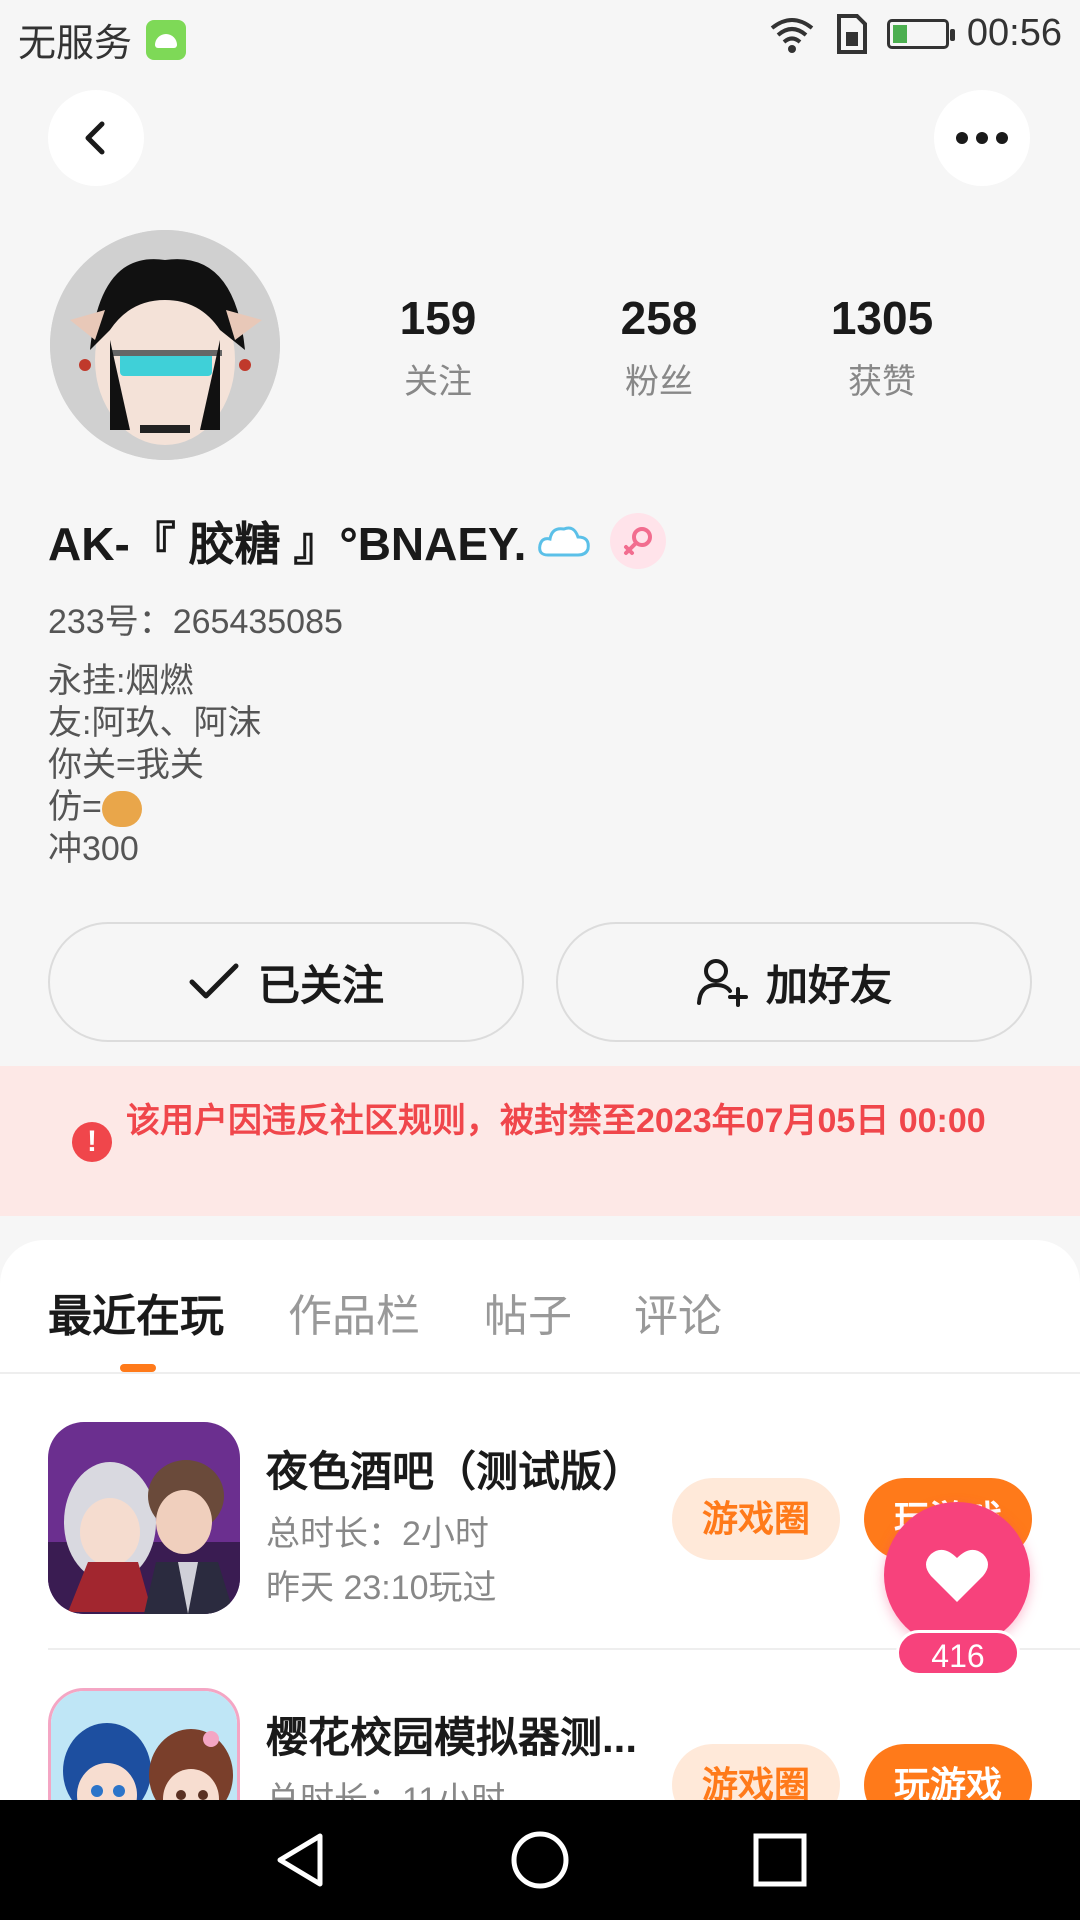 The height and width of the screenshot is (1920, 1080). I want to click on tab-bar: 最近在玩 作品栏 帖子 评论, so click(540, 1307).